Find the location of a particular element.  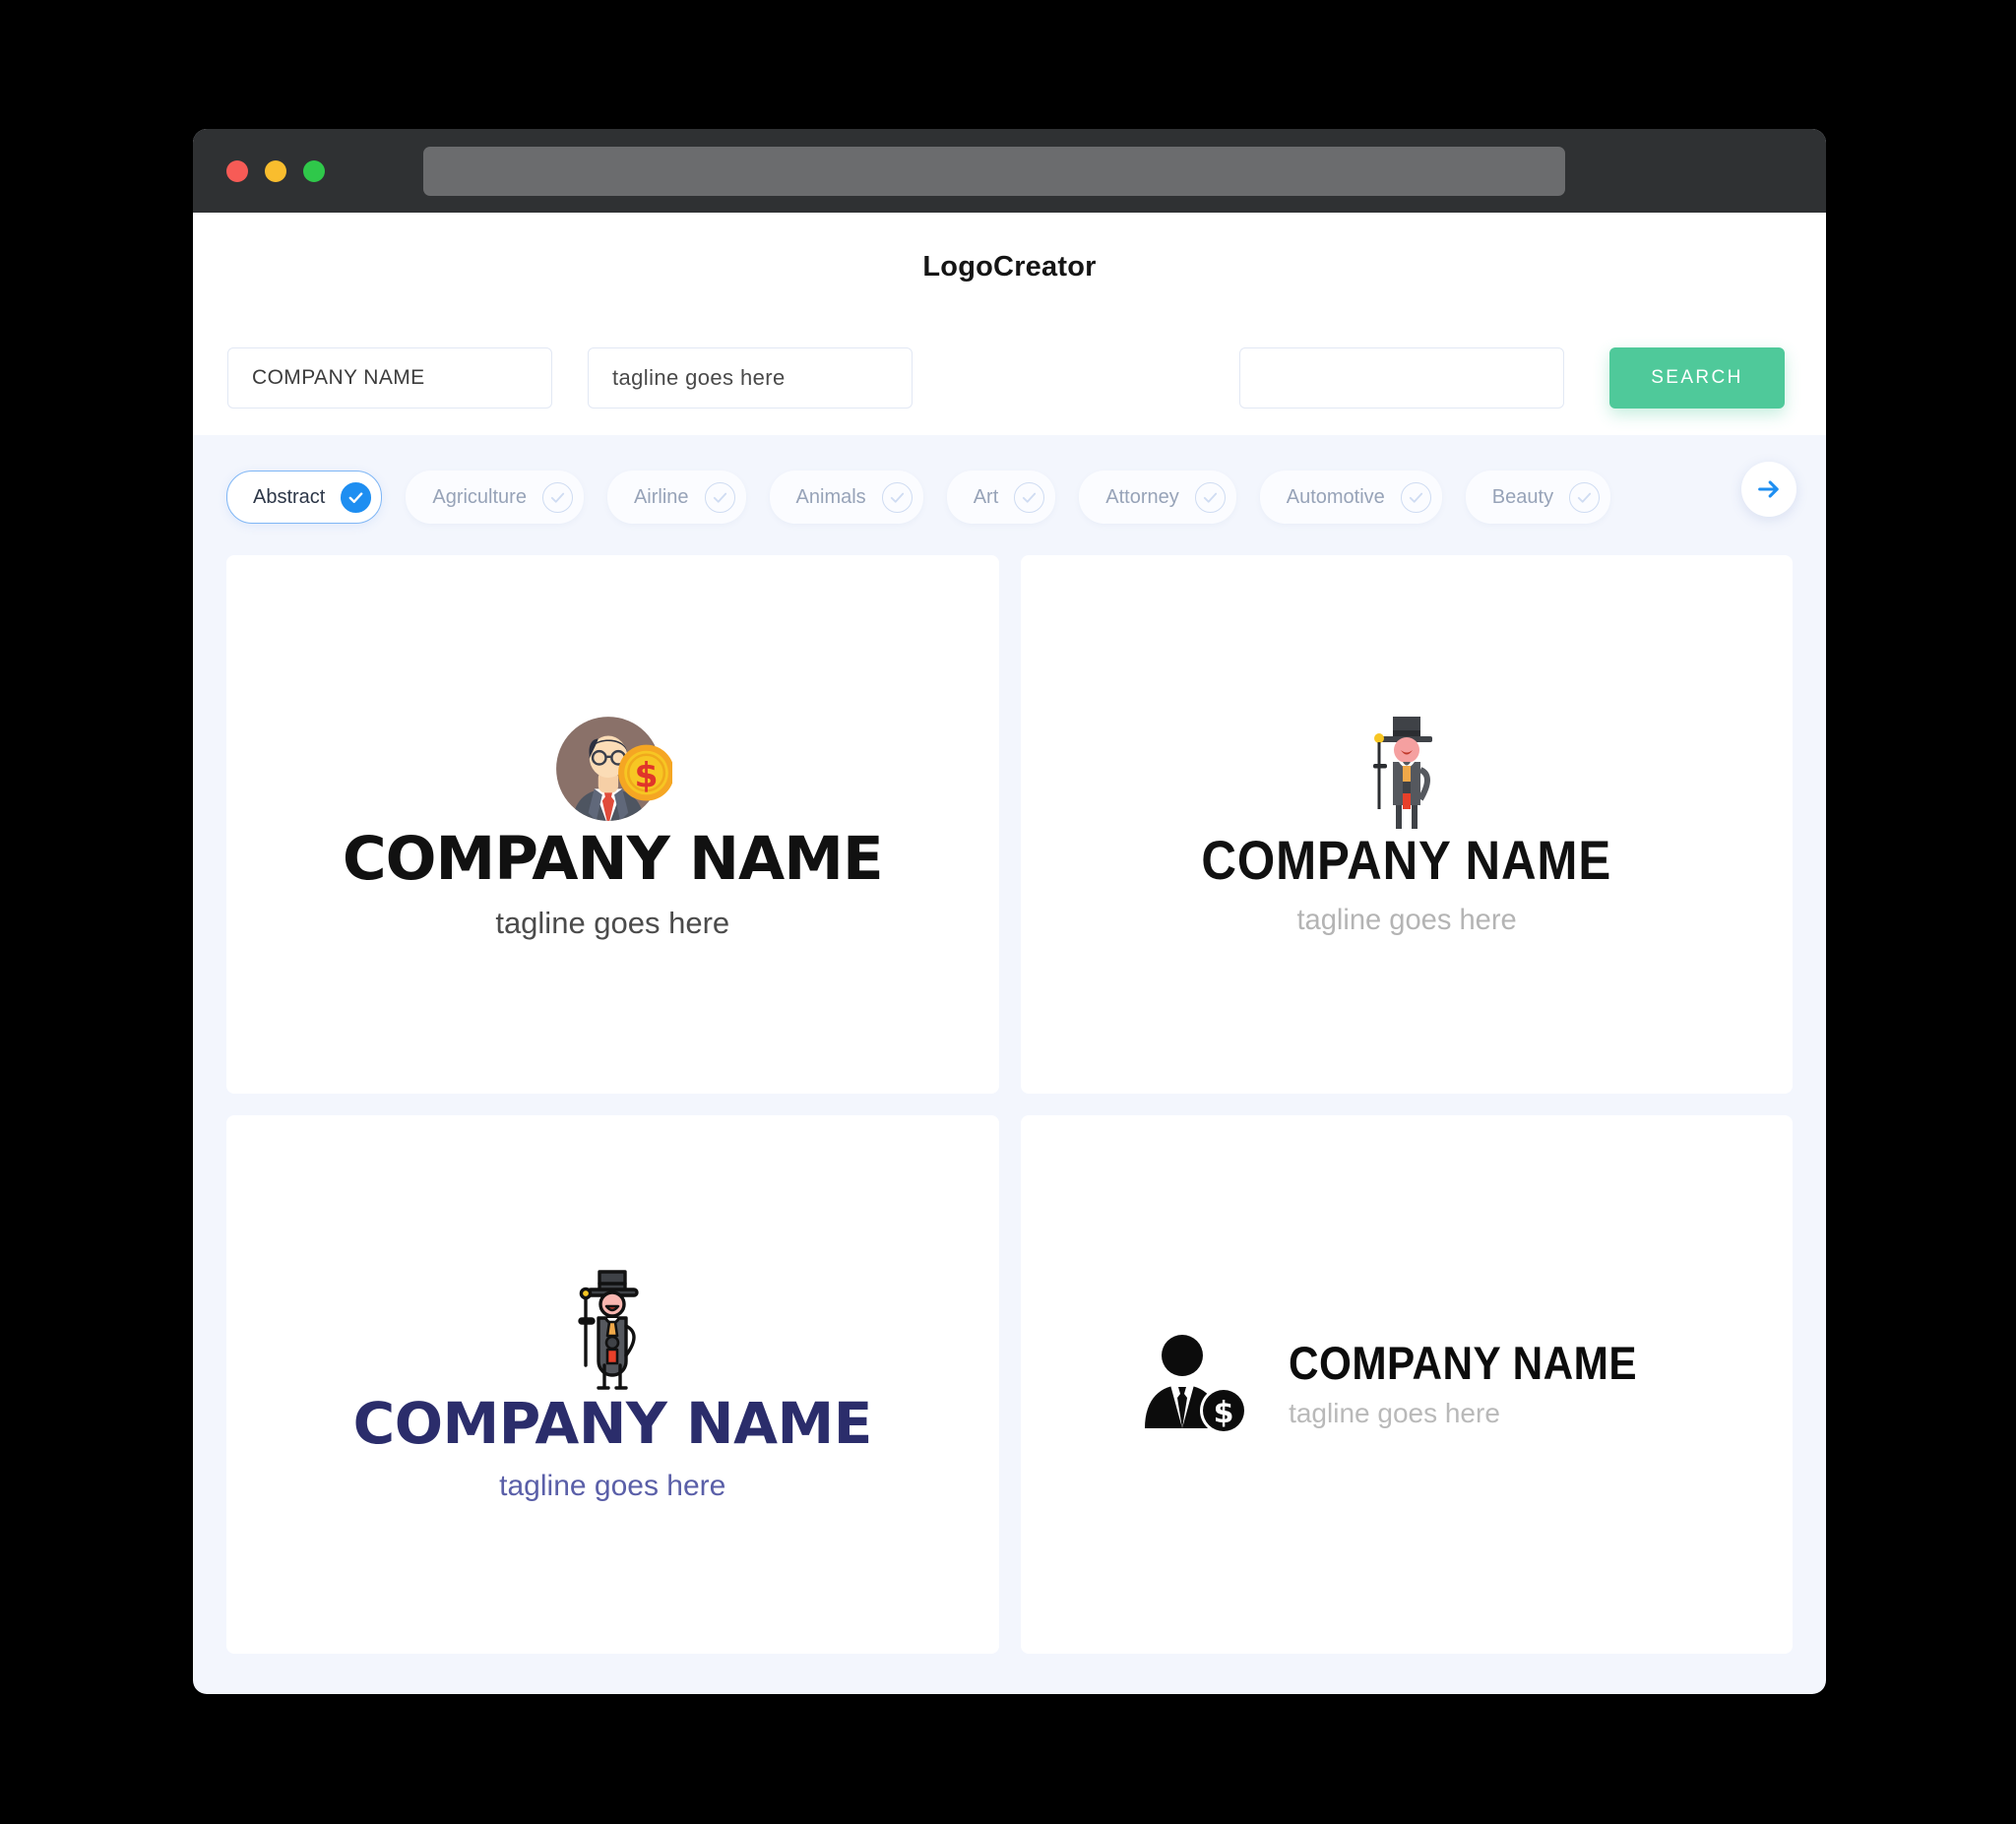

window-controls is located at coordinates (275, 170).